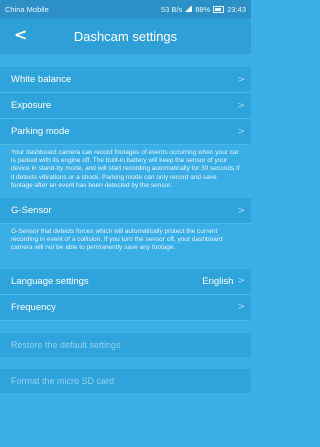  Describe the element at coordinates (236, 9) in the screenshot. I see `clock: 23:43` at that location.